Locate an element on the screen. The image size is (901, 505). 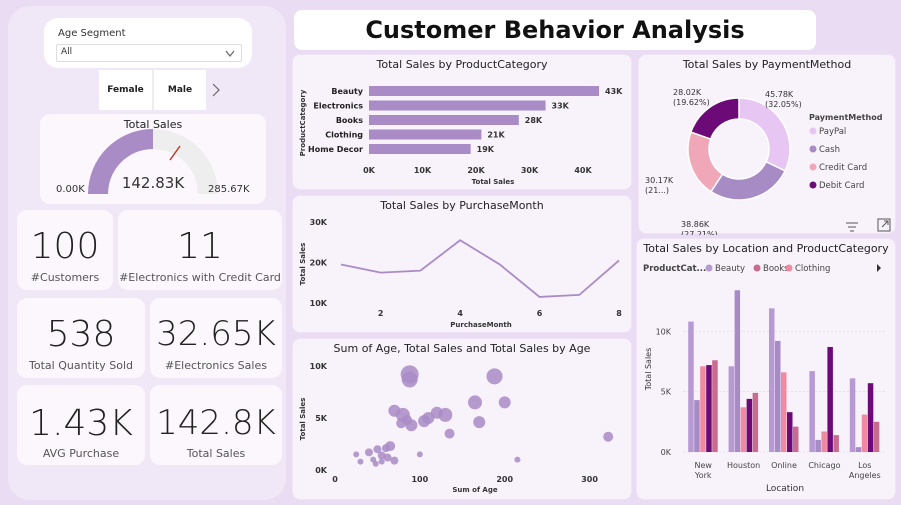
legend-label: Credit Card is located at coordinates (843, 168).